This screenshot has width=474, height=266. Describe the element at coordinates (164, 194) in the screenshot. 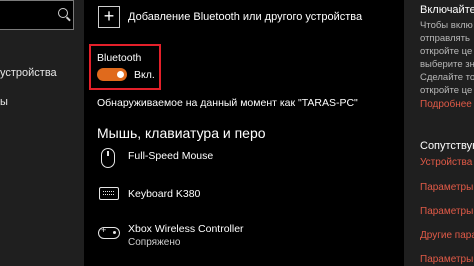

I see `device-name-keyboard: Keyboard K380` at that location.